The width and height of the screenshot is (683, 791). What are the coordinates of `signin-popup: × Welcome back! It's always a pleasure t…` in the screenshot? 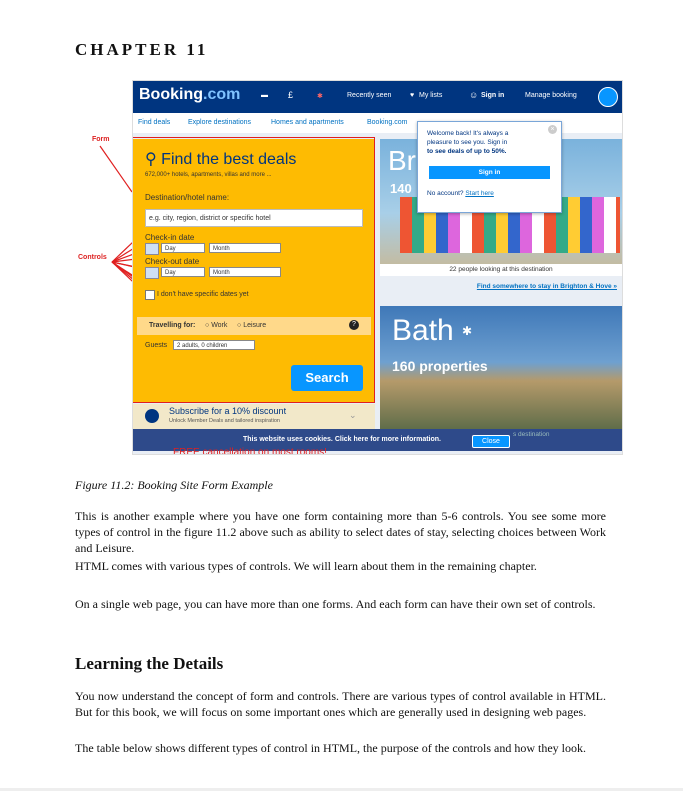 It's located at (489, 167).